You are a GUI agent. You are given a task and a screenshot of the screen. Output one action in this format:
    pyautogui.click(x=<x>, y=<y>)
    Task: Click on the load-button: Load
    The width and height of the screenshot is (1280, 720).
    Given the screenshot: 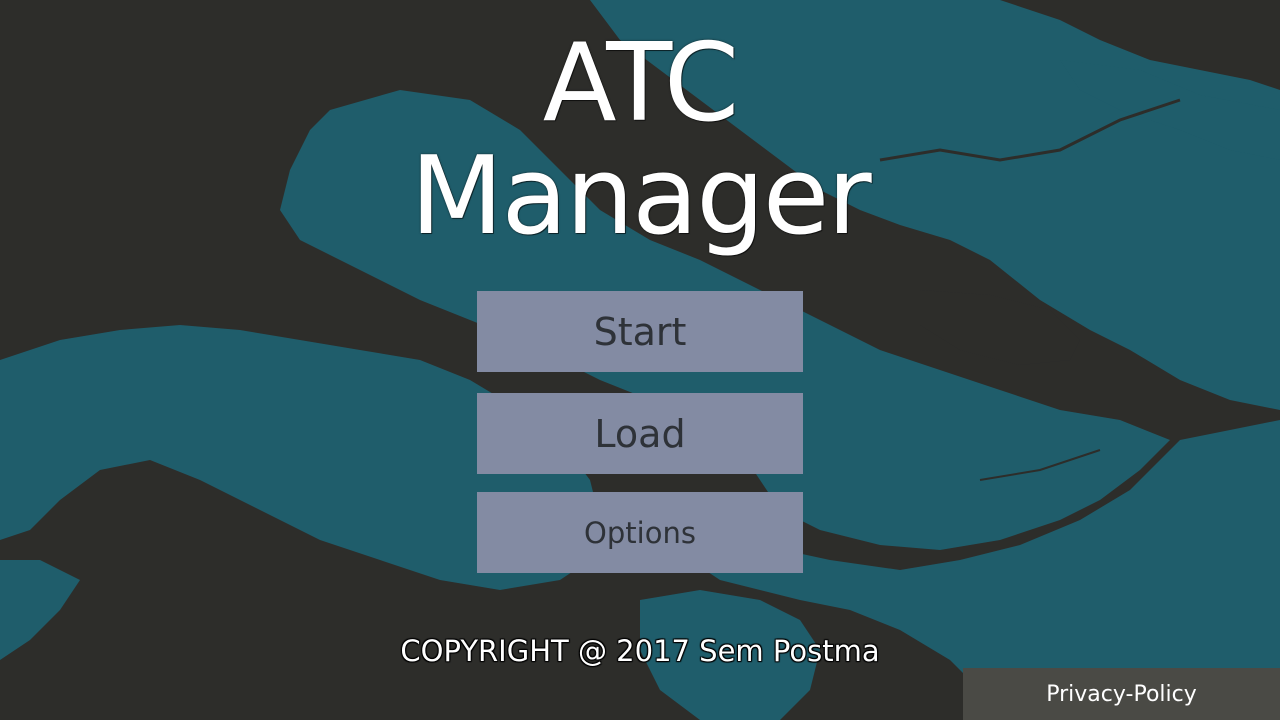 What is the action you would take?
    pyautogui.click(x=640, y=433)
    